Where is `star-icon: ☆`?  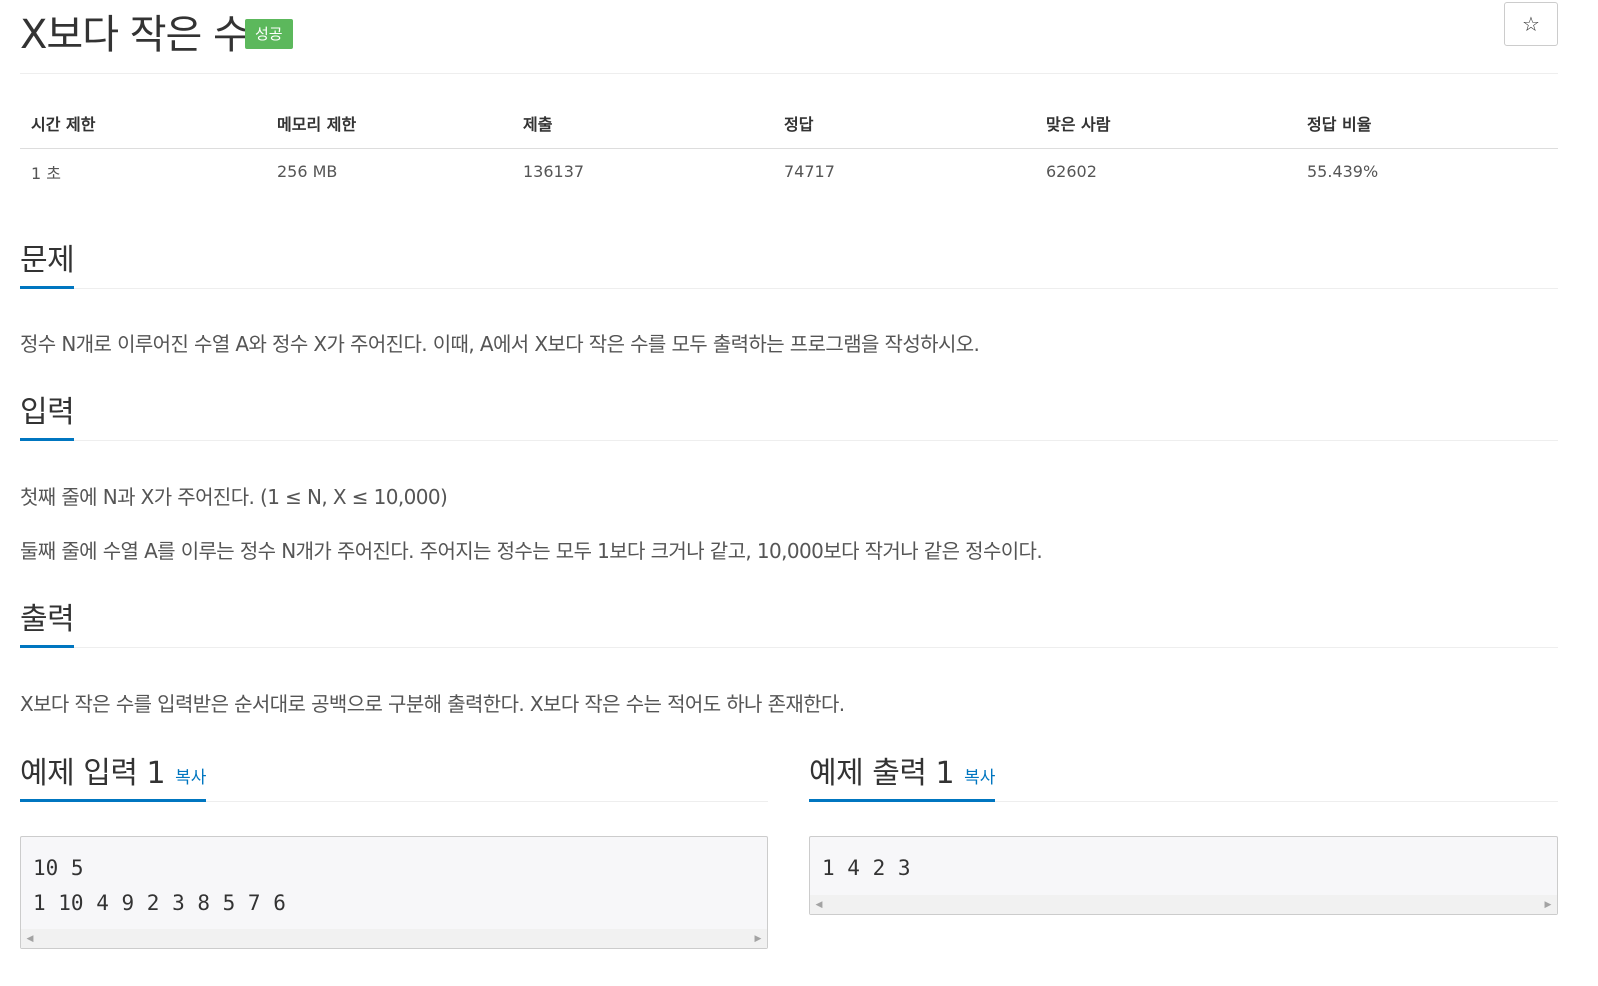
star-icon: ☆ is located at coordinates (1531, 24).